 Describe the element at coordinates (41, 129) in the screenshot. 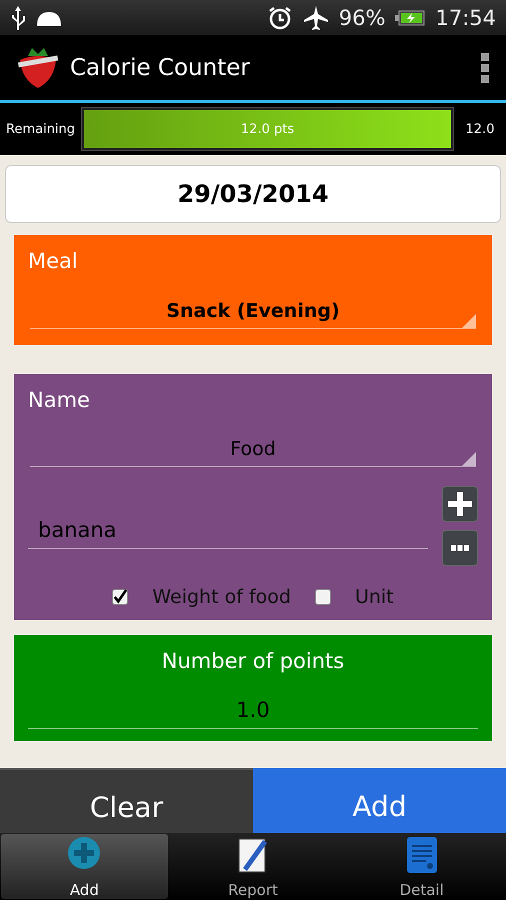

I see `remaining-label: Remaining` at that location.